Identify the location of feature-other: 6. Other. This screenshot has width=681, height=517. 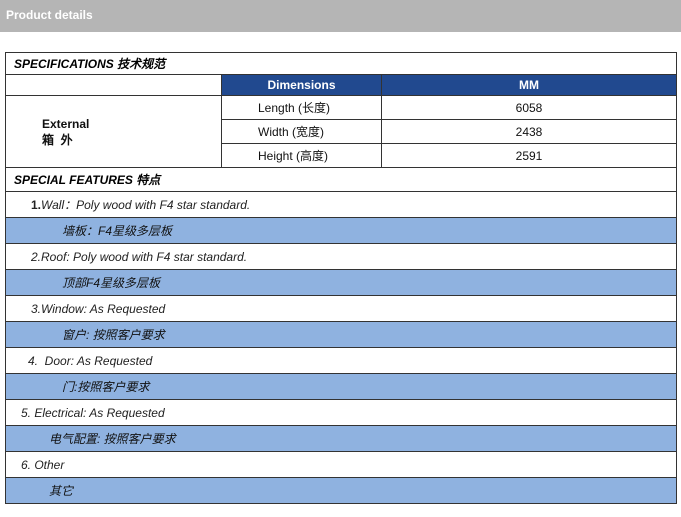
(341, 464).